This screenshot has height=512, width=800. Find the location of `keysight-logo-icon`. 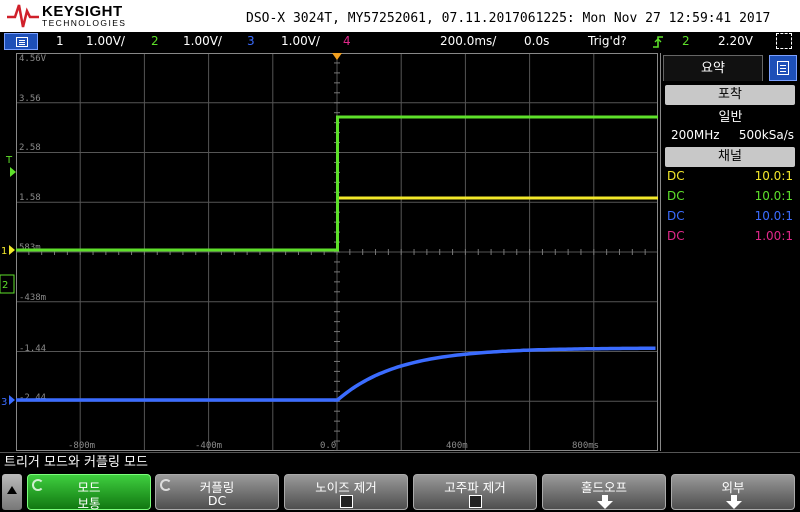

keysight-logo-icon is located at coordinates (23, 16).